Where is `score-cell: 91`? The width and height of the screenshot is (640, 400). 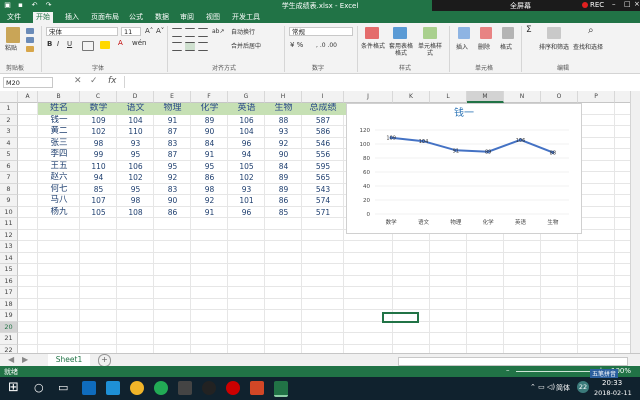 score-cell: 91 is located at coordinates (172, 121).